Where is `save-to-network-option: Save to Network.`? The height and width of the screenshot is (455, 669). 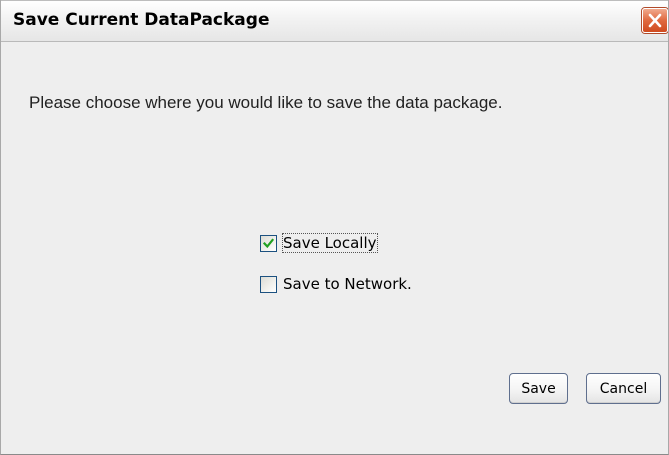
save-to-network-option: Save to Network. is located at coordinates (336, 284).